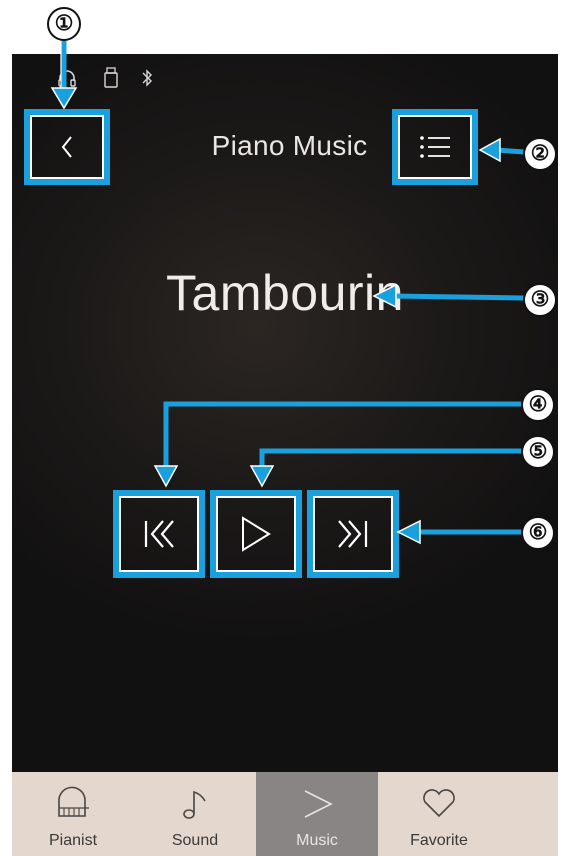  Describe the element at coordinates (538, 533) in the screenshot. I see `callout-6: ⑥` at that location.